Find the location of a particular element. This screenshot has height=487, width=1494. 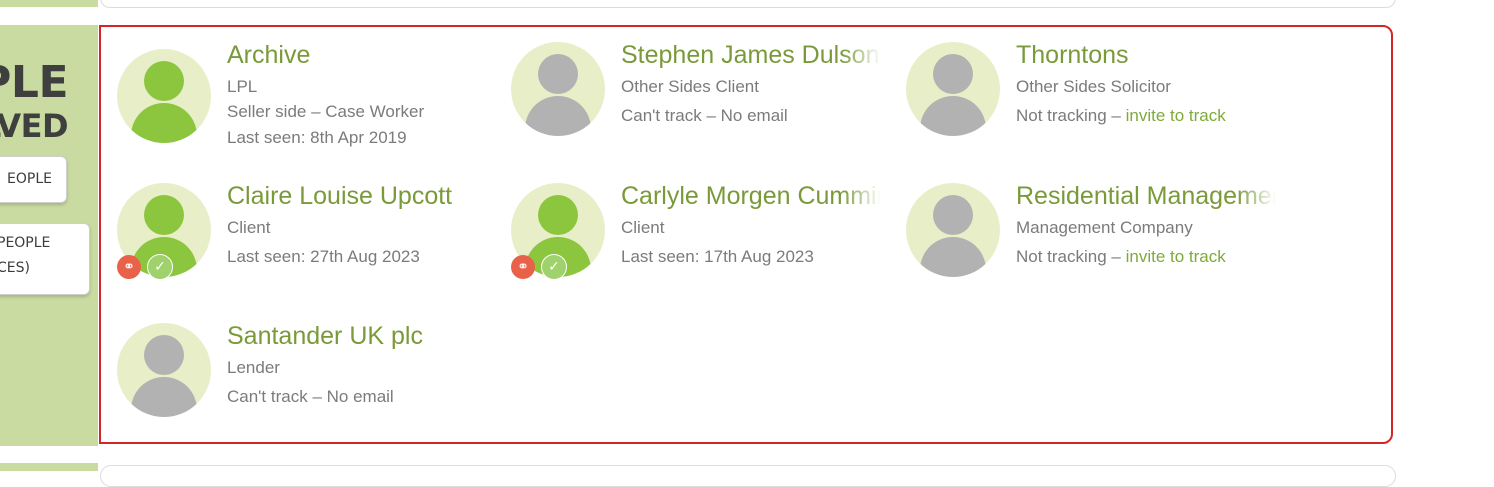

section-title-line2: LVED is located at coordinates (34, 126).